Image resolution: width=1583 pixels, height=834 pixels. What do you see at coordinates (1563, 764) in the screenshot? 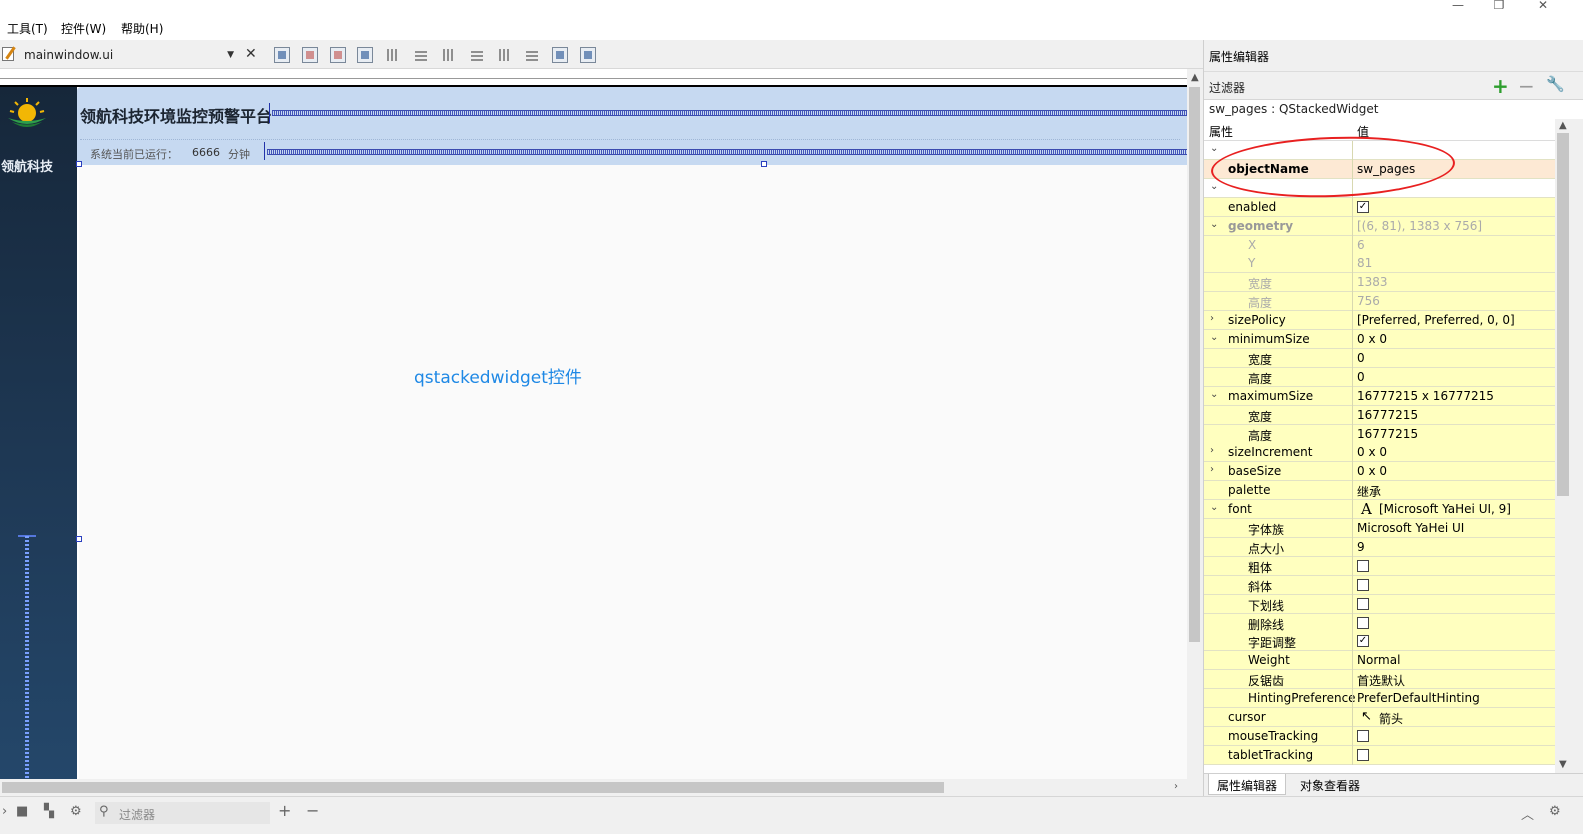
I see `scroll-down-icon: ▼` at bounding box center [1563, 764].